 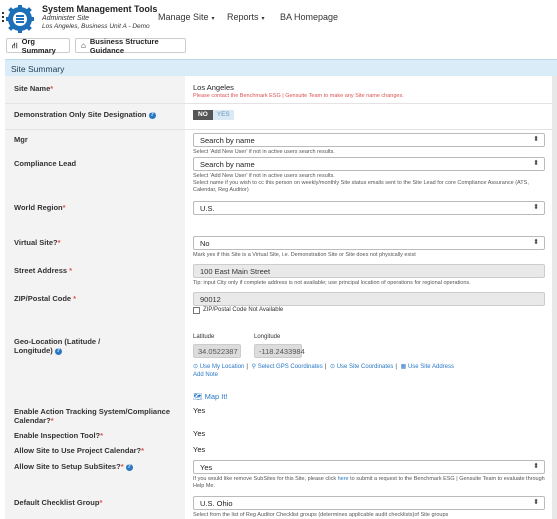 I want to click on site-location: Los Angeles, Business Unit A - Demo, so click(x=96, y=26).